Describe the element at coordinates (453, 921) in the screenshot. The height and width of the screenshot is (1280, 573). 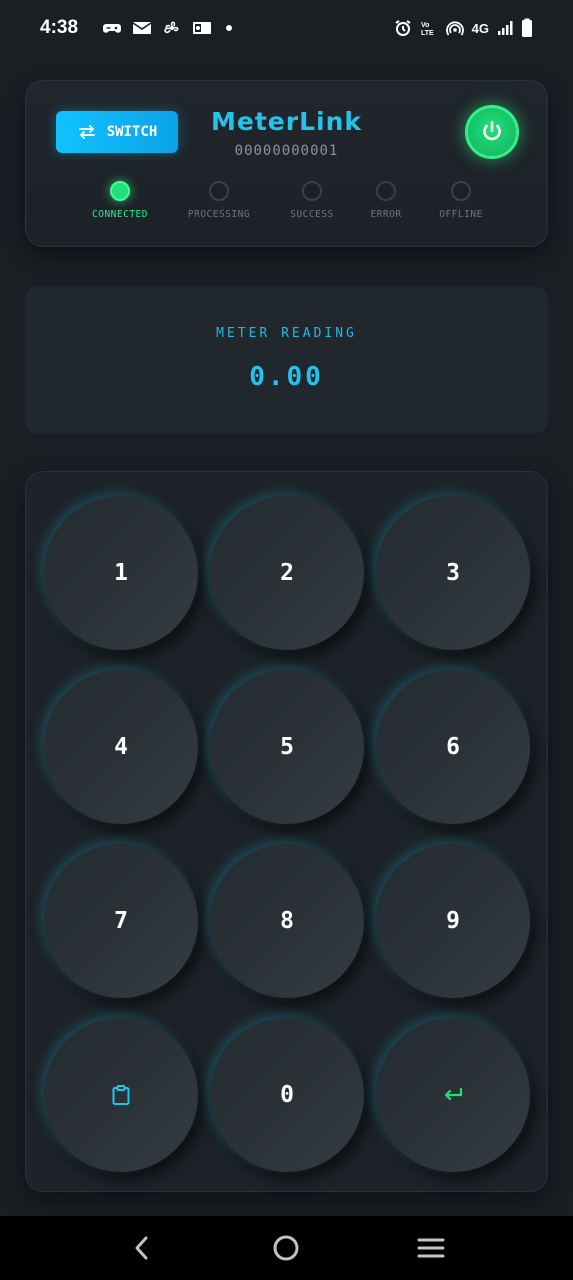
I see `key-9: 9` at that location.